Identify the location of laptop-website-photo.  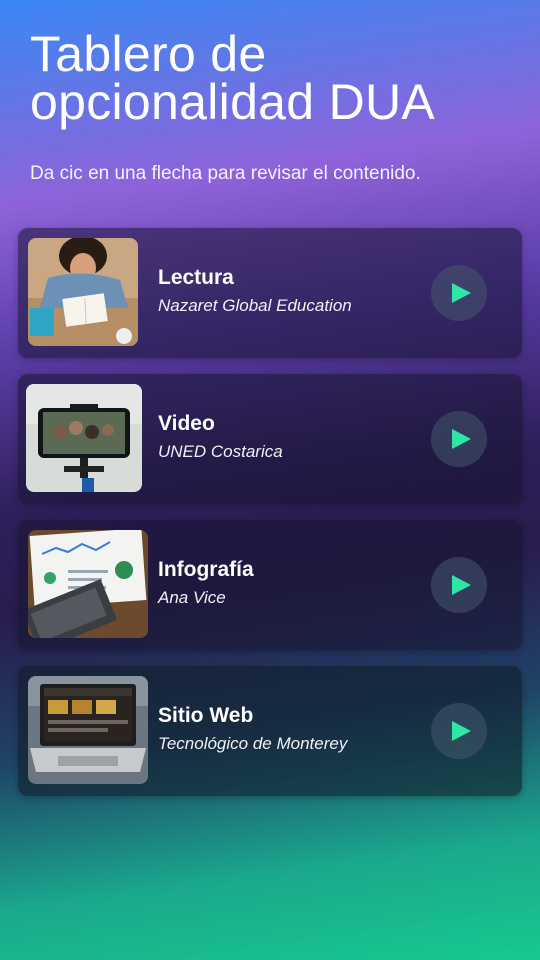
(88, 730).